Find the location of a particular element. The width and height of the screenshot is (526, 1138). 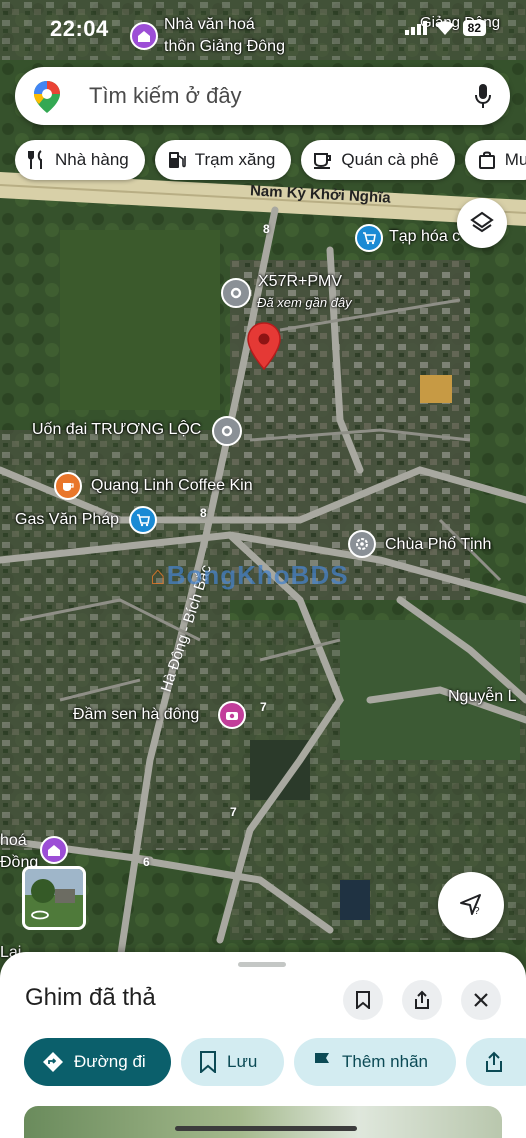

place-label: Đầm sen hà đông is located at coordinates (136, 715).